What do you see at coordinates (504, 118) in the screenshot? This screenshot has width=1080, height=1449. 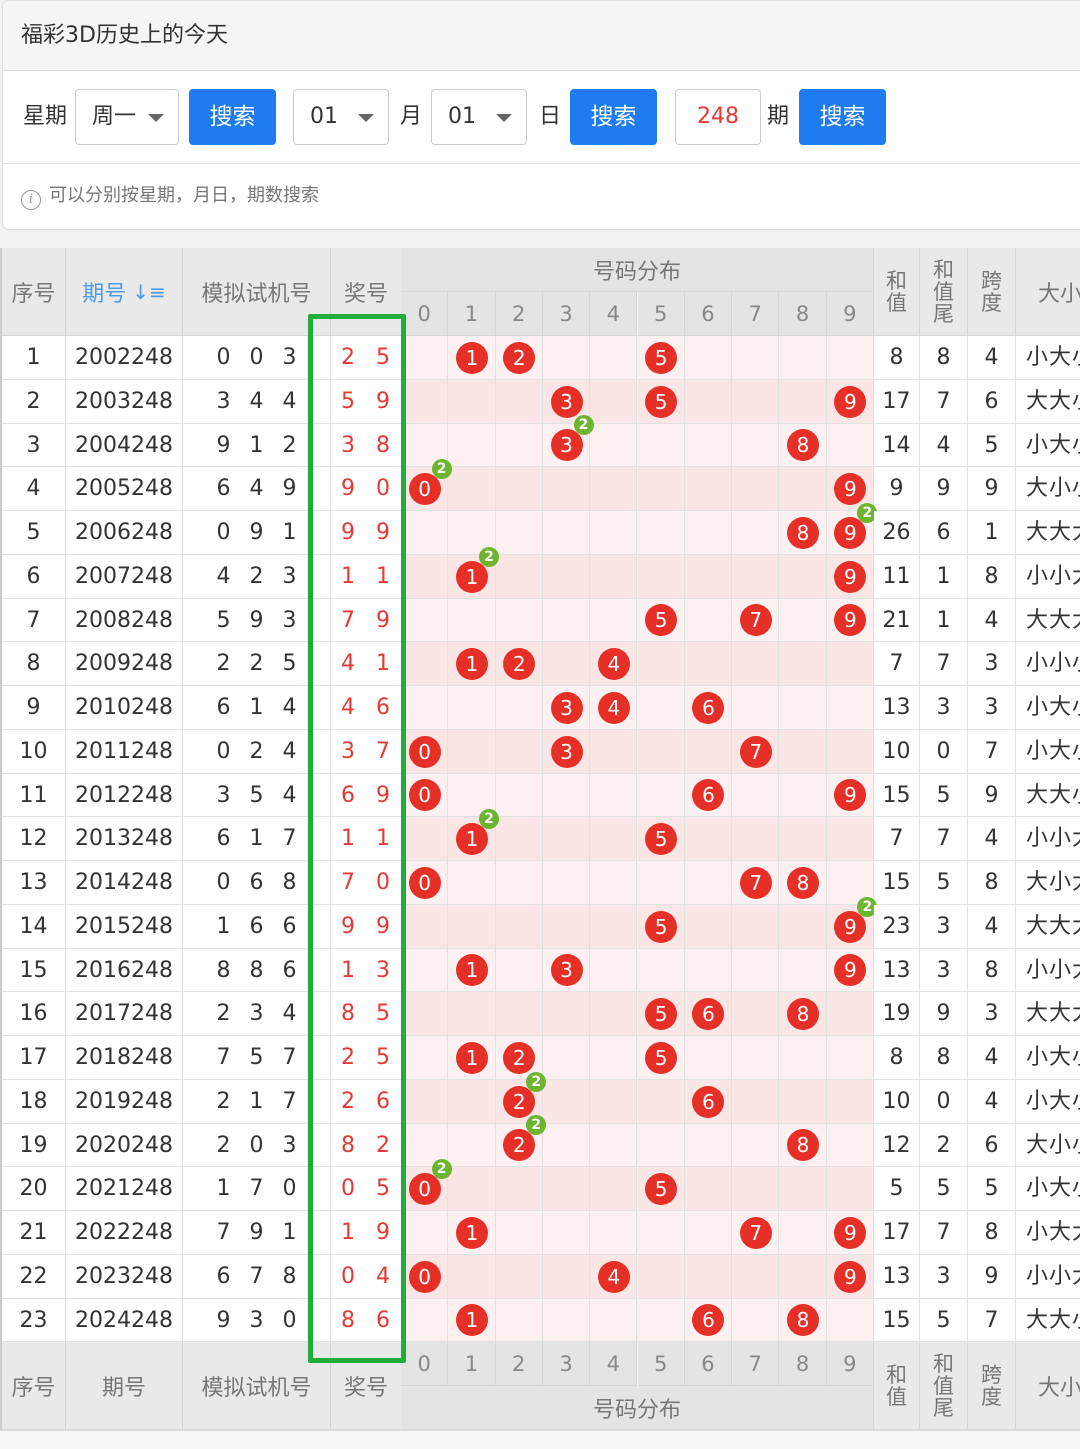 I see `chevron-down-icon` at bounding box center [504, 118].